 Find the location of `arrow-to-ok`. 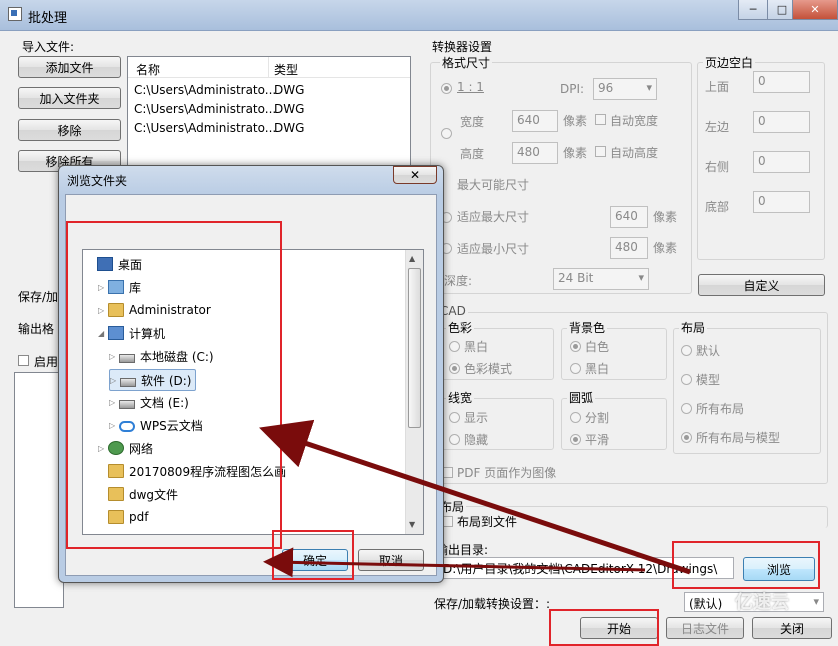

arrow-to-ok is located at coordinates (454, 562).